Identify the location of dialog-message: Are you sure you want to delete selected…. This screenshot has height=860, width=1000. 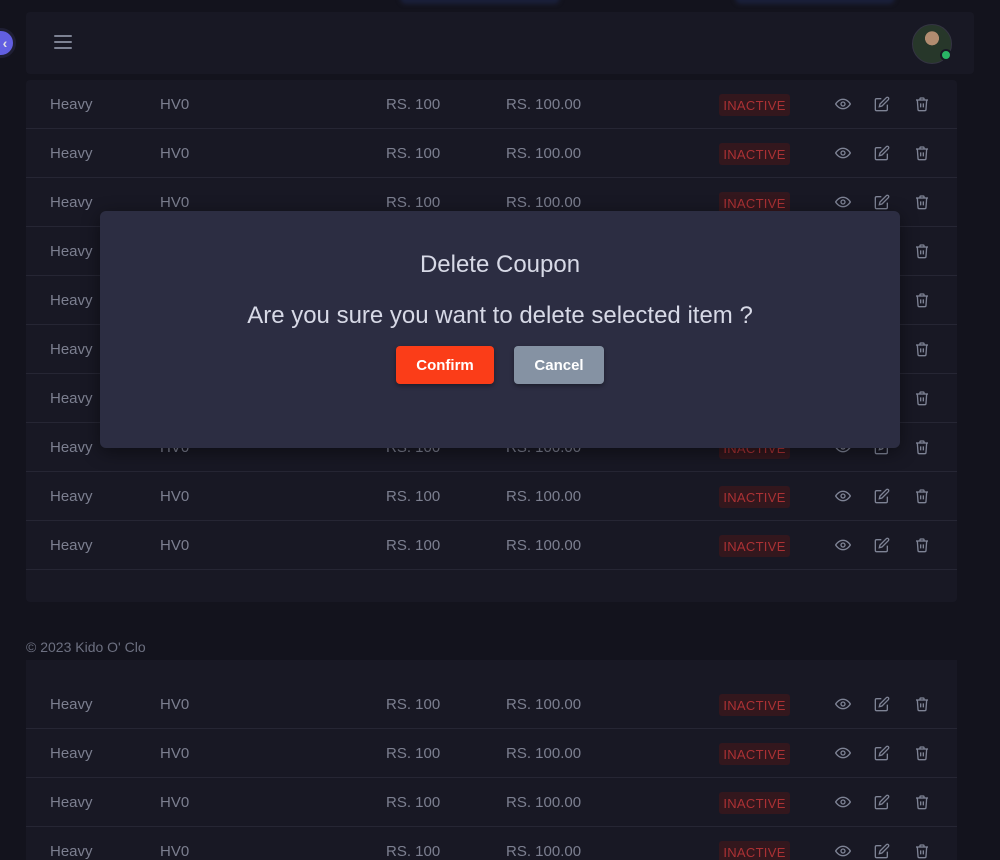
(500, 315).